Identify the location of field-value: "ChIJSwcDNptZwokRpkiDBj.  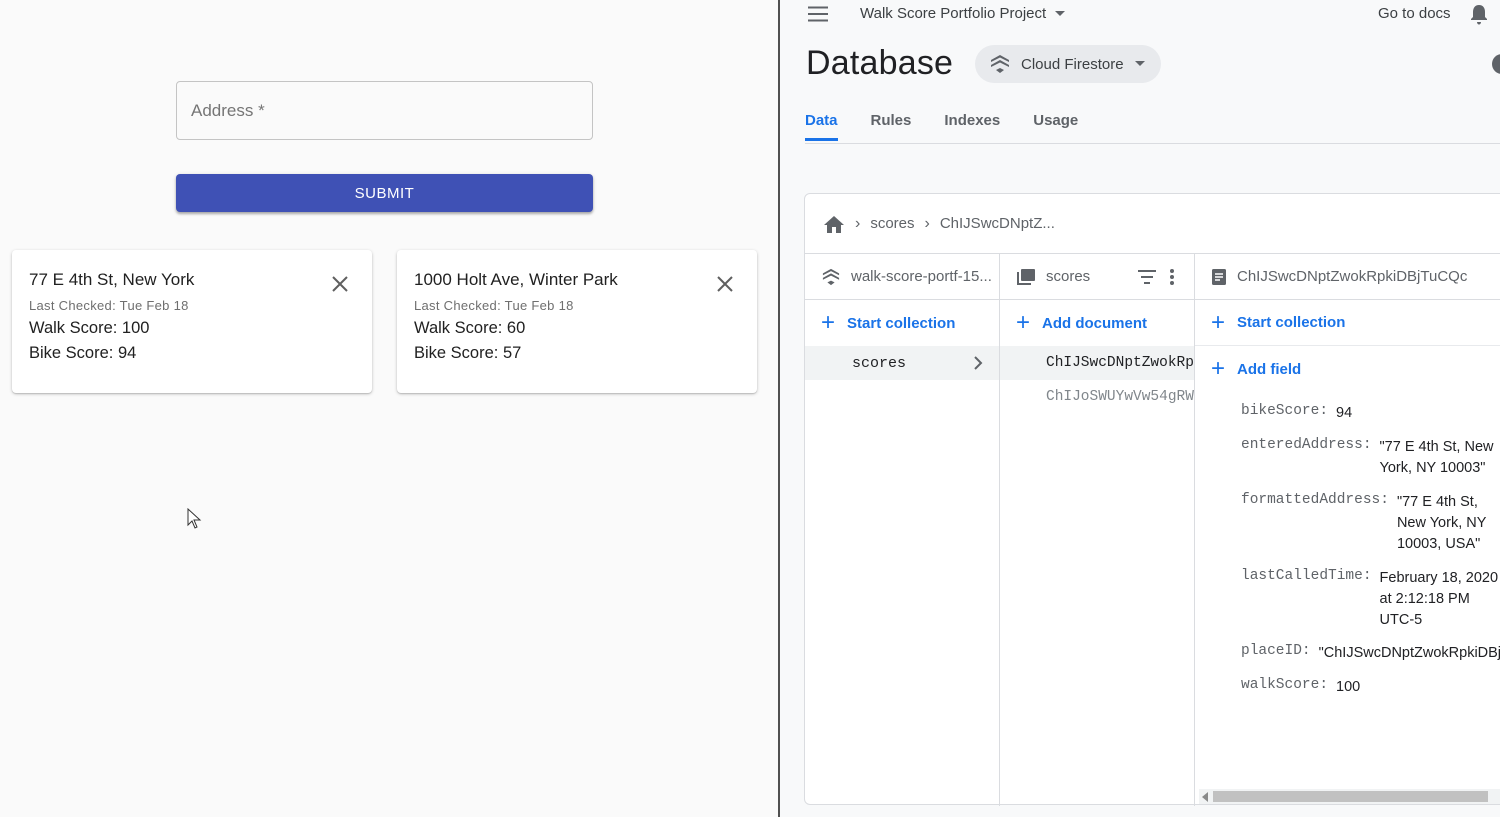
(1409, 653).